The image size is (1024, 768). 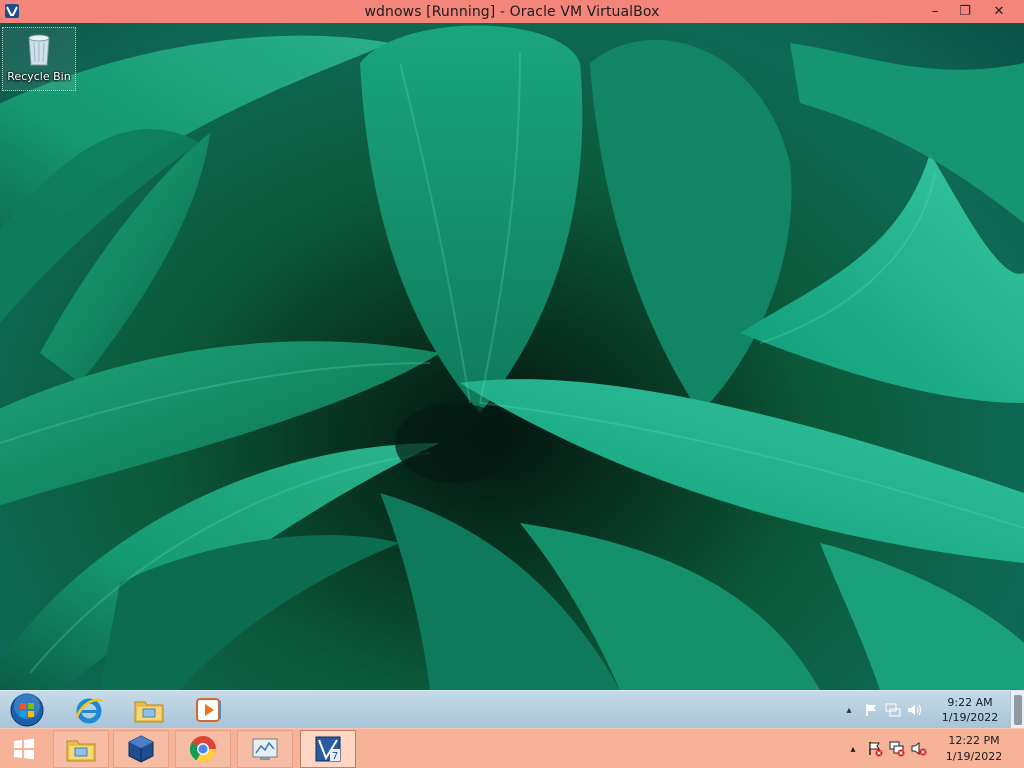 I want to click on network-icon, so click(x=893, y=710).